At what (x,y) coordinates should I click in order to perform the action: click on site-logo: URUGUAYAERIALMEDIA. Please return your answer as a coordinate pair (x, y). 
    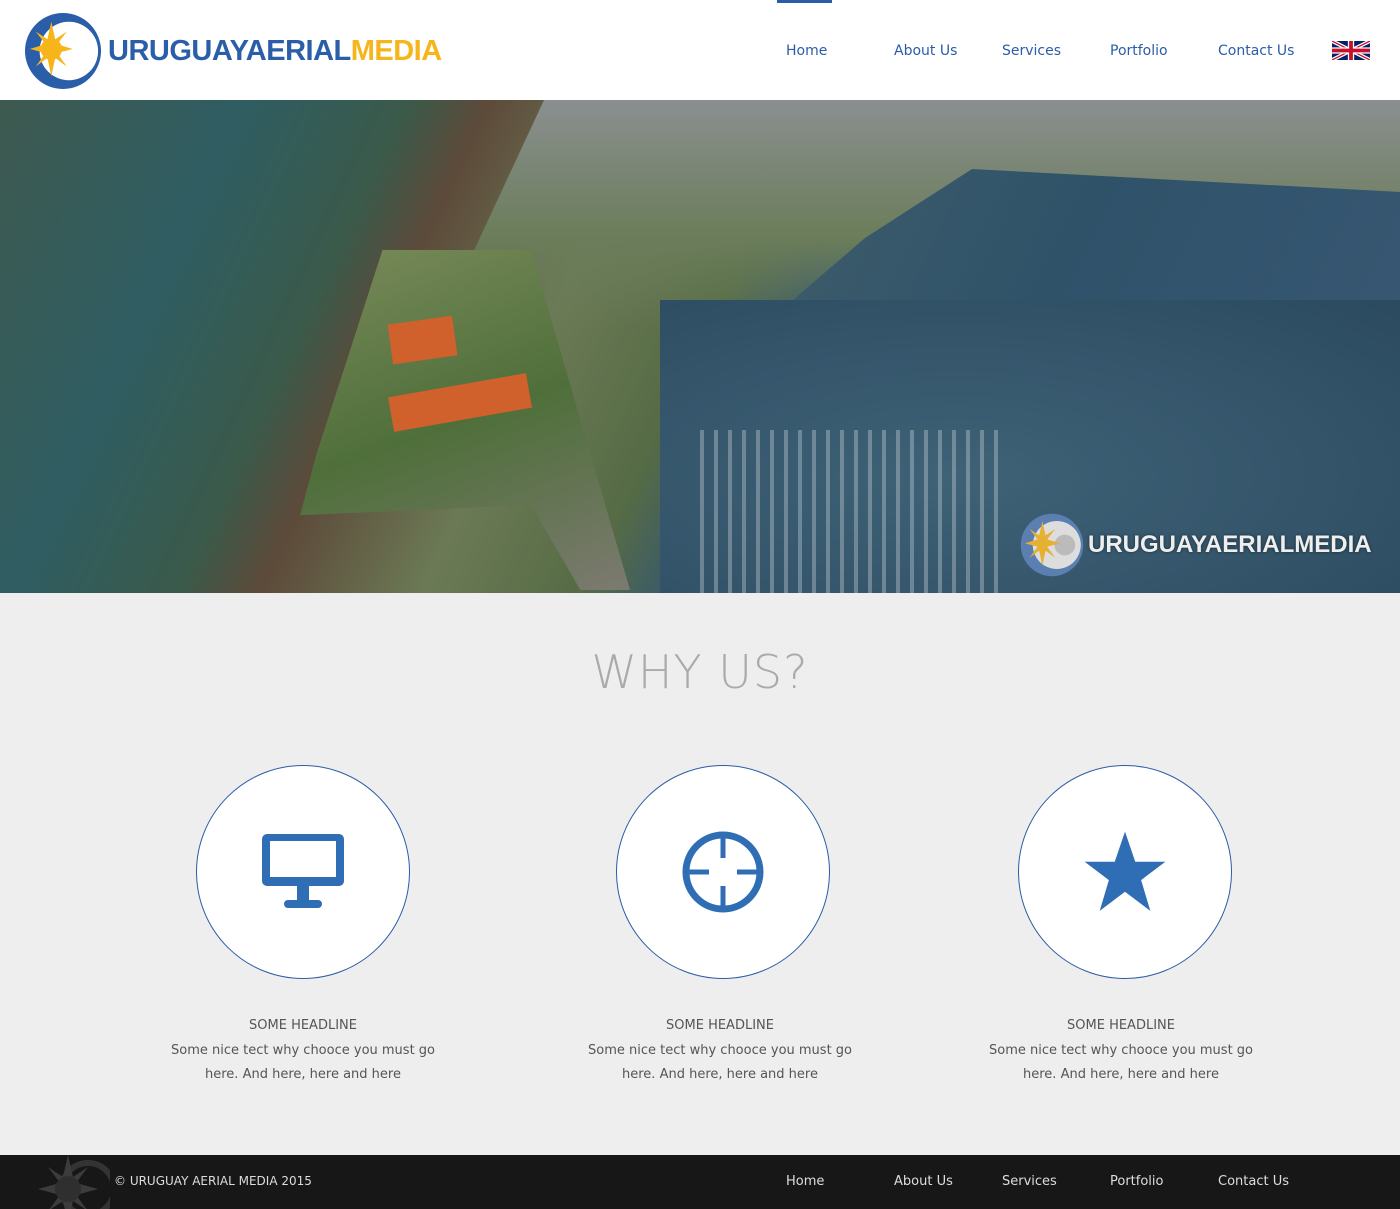
    Looking at the image, I should click on (233, 51).